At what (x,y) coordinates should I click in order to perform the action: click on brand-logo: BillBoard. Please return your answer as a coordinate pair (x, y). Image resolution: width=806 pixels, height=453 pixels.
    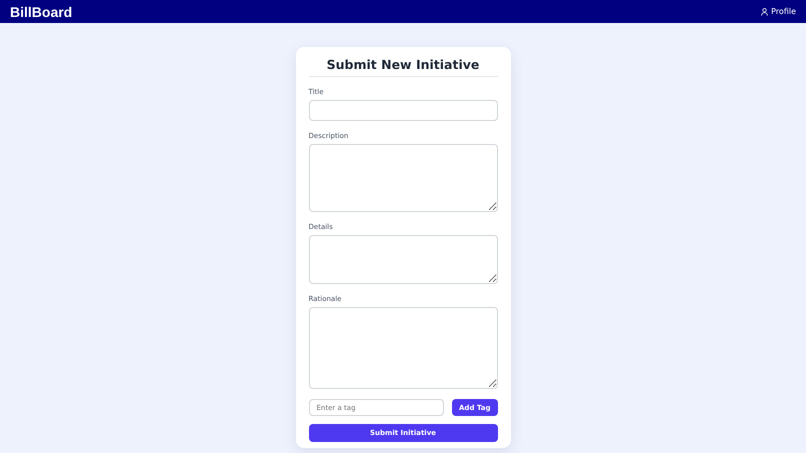
    Looking at the image, I should click on (41, 12).